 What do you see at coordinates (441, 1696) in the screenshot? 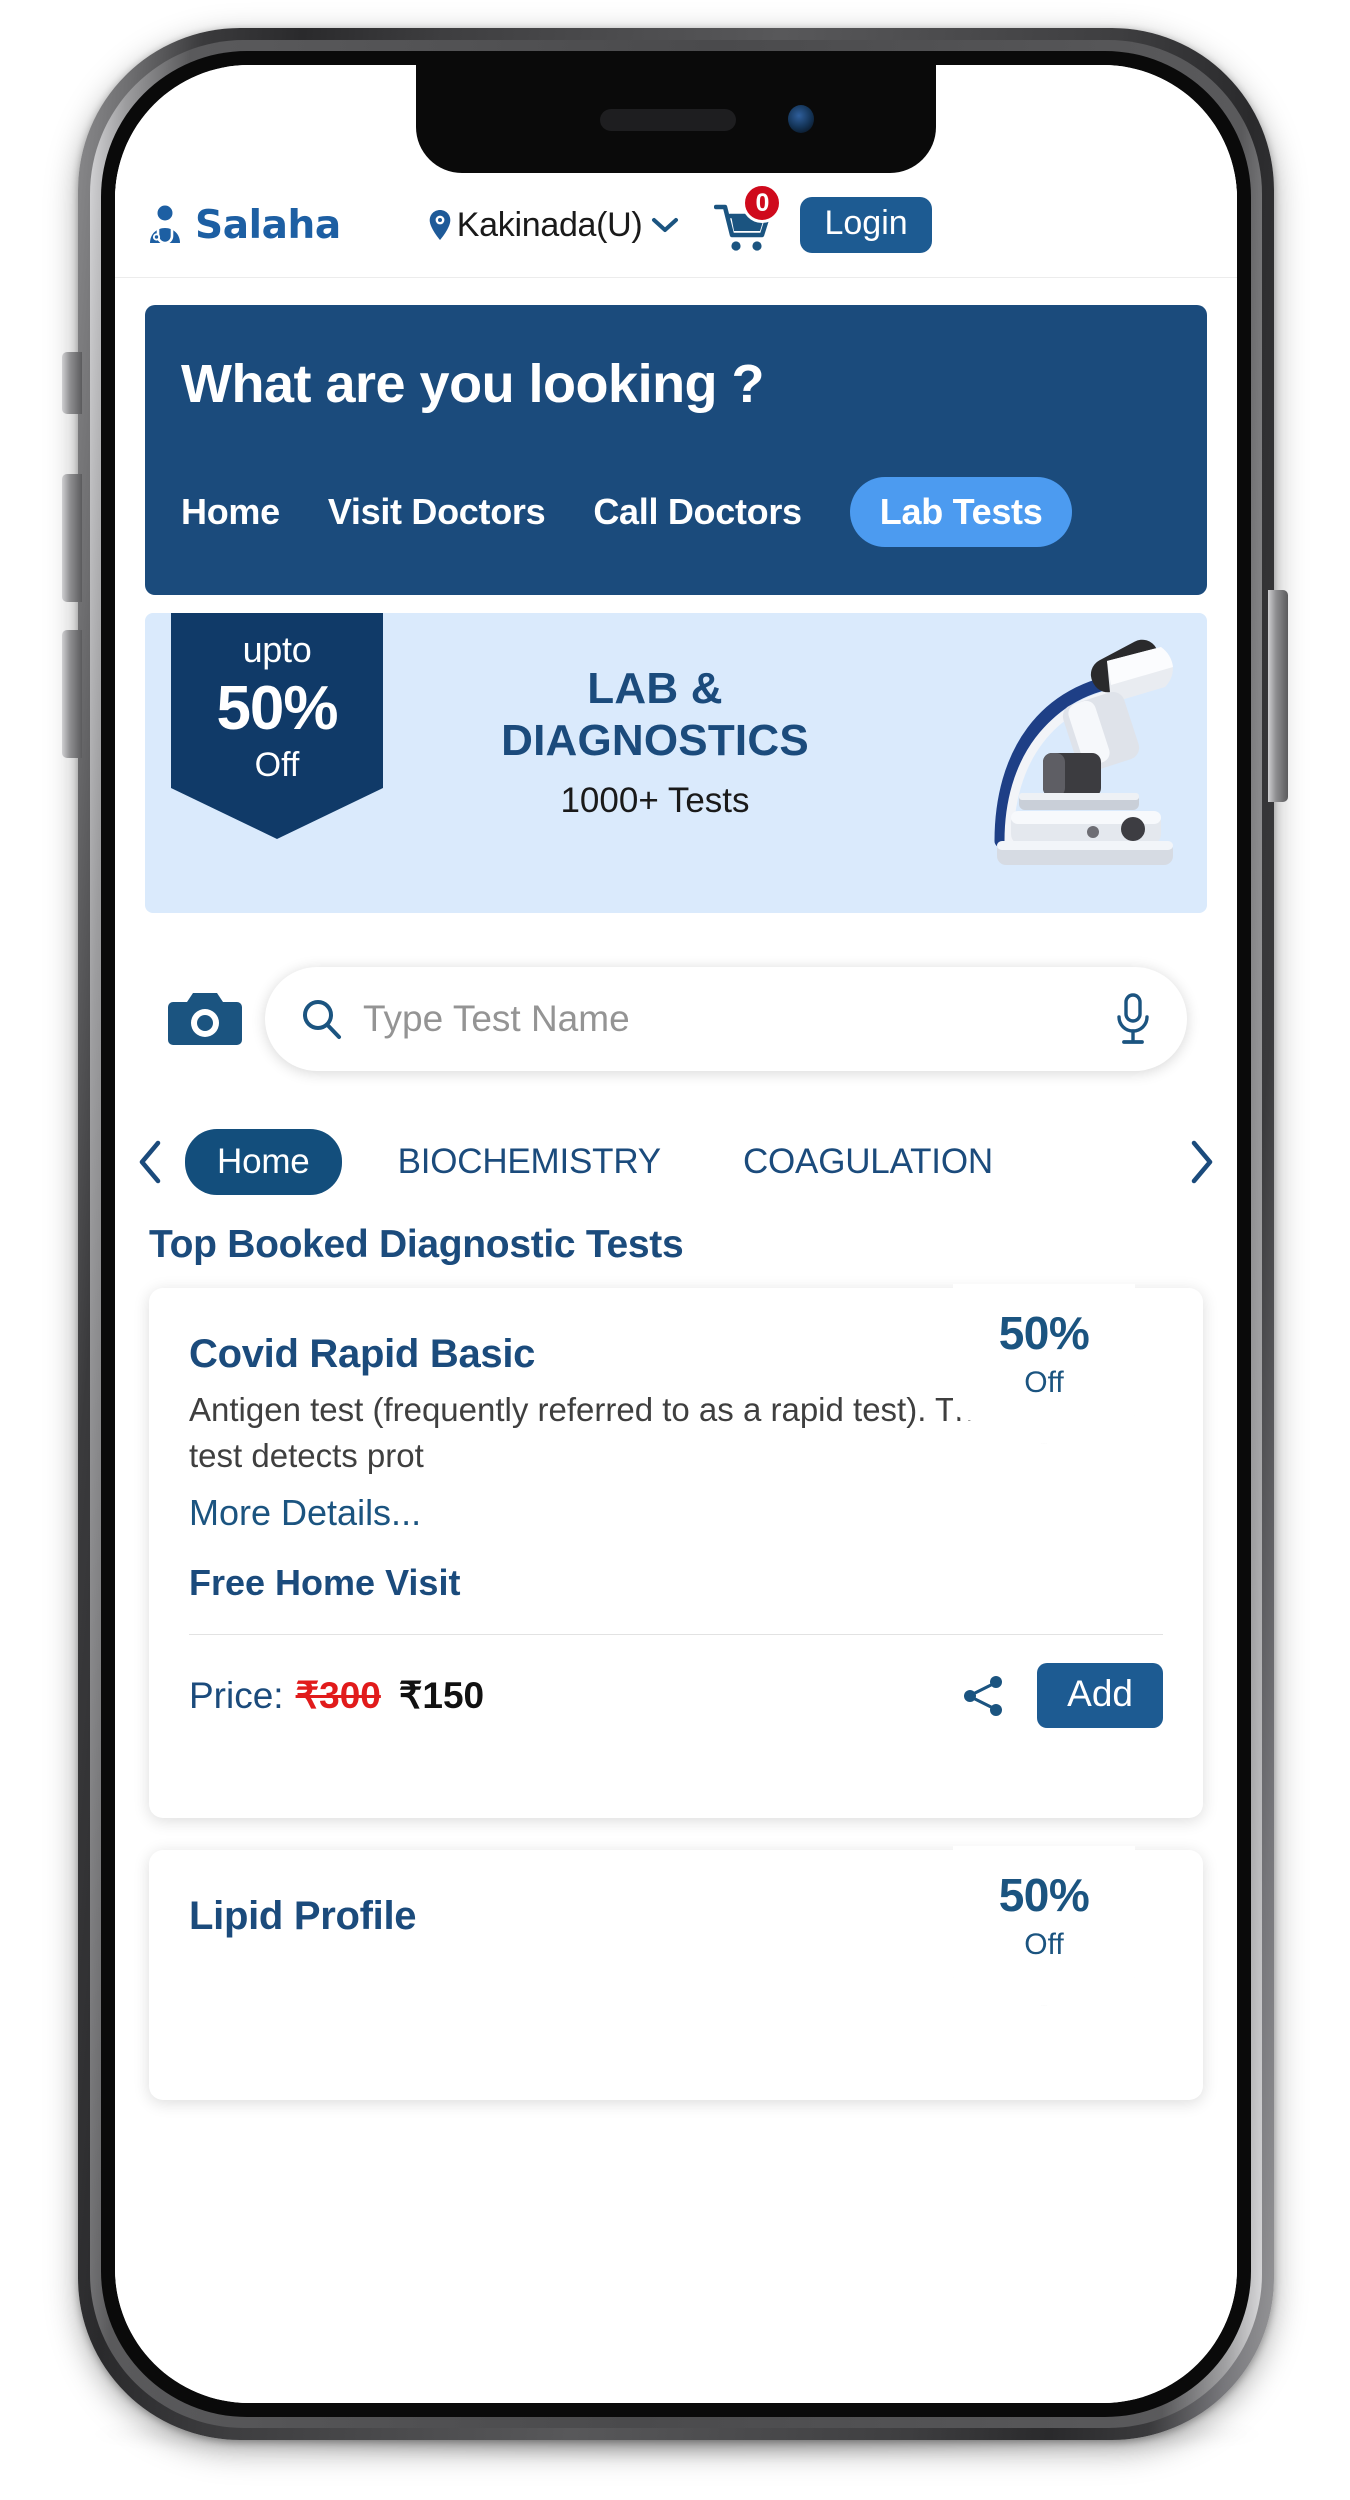
I see `price-discounted: ₹150` at bounding box center [441, 1696].